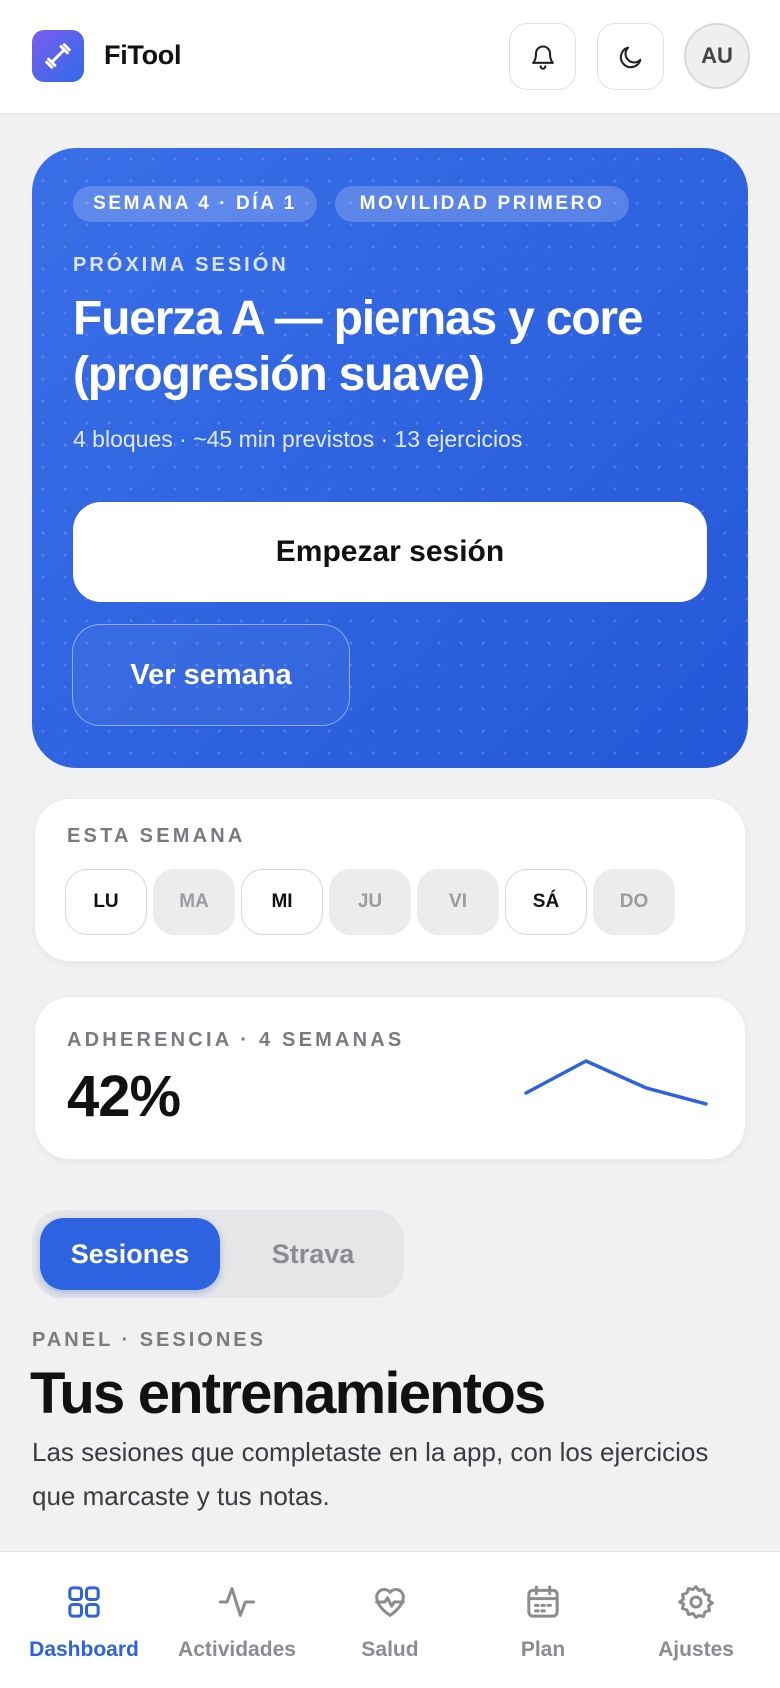  Describe the element at coordinates (143, 55) in the screenshot. I see `app-name: FiTool` at that location.